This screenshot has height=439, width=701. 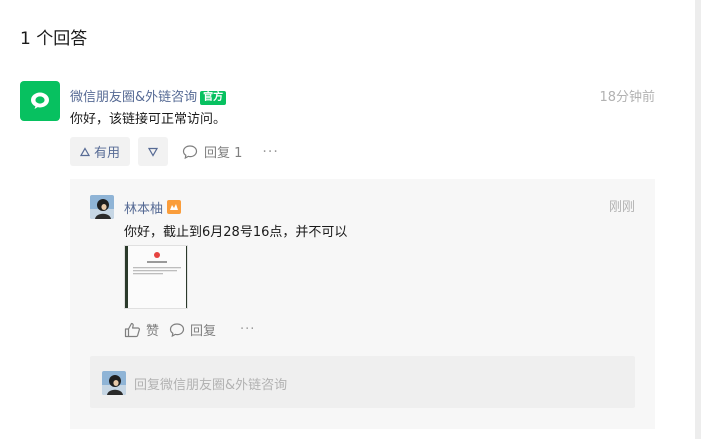 I want to click on reply-label: 回复, so click(x=203, y=331).